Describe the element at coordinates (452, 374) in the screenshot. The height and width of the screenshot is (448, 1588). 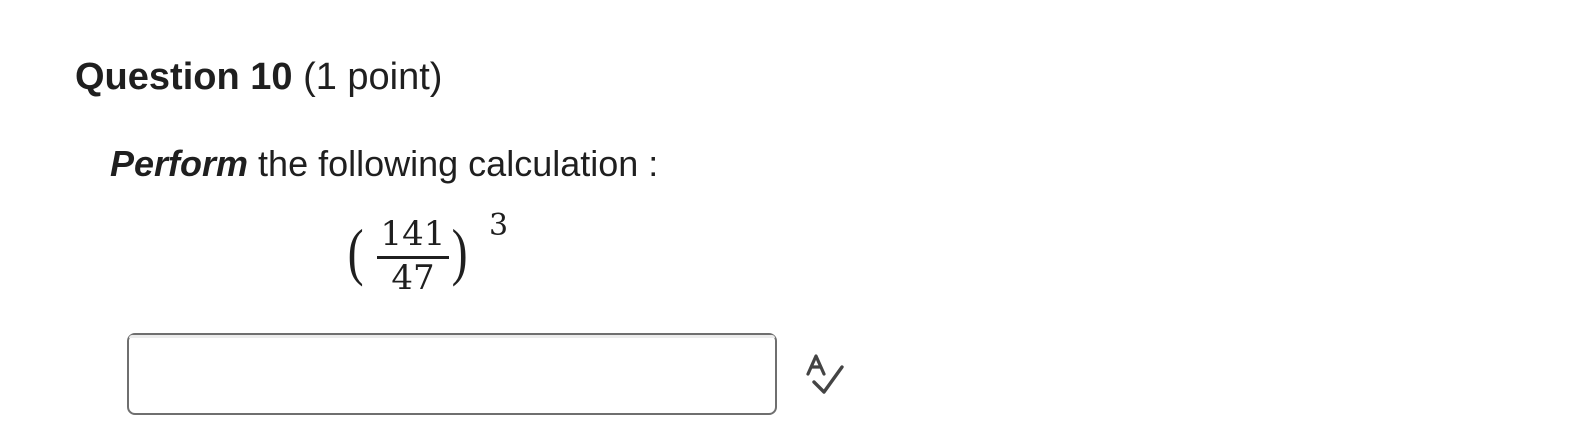
I see `answer-input` at that location.